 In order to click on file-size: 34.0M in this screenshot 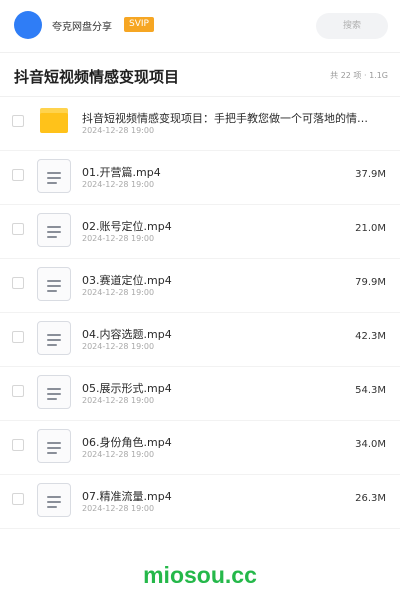, I will do `click(370, 444)`.